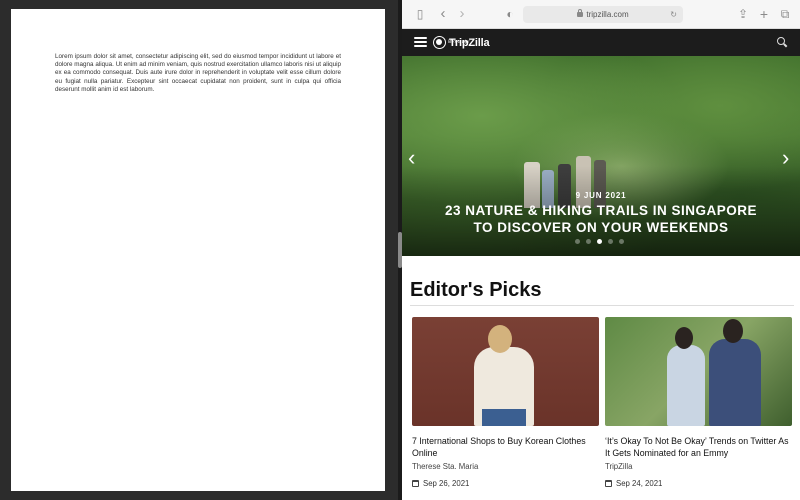  What do you see at coordinates (505, 483) in the screenshot?
I see `article-date: Sep 26, 2021` at bounding box center [505, 483].